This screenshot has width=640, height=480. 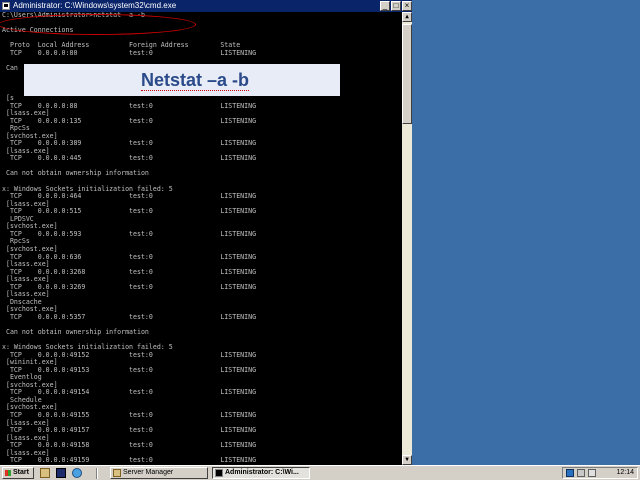 What do you see at coordinates (97, 473) in the screenshot?
I see `quicklaunch-separator` at bounding box center [97, 473].